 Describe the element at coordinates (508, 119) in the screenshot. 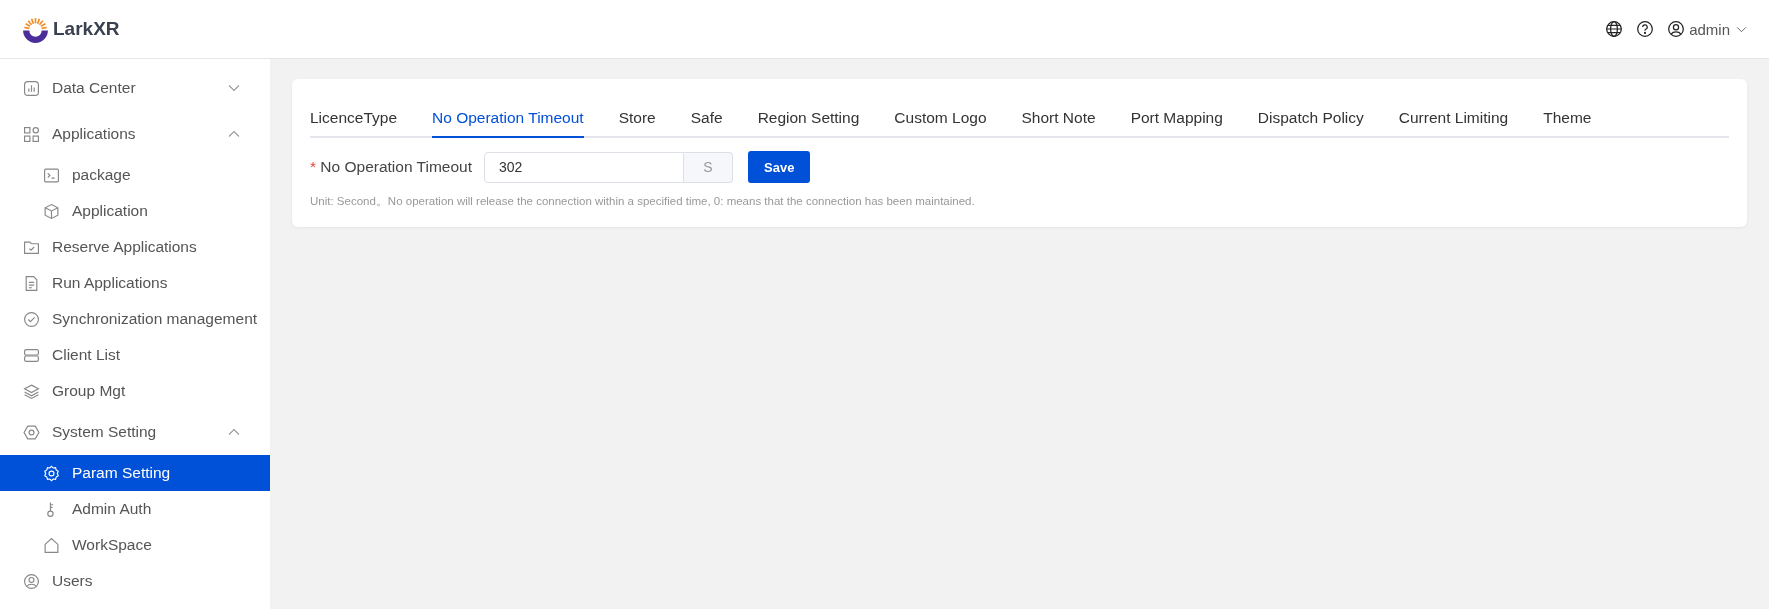

I see `tab: No Operation Timeout` at that location.